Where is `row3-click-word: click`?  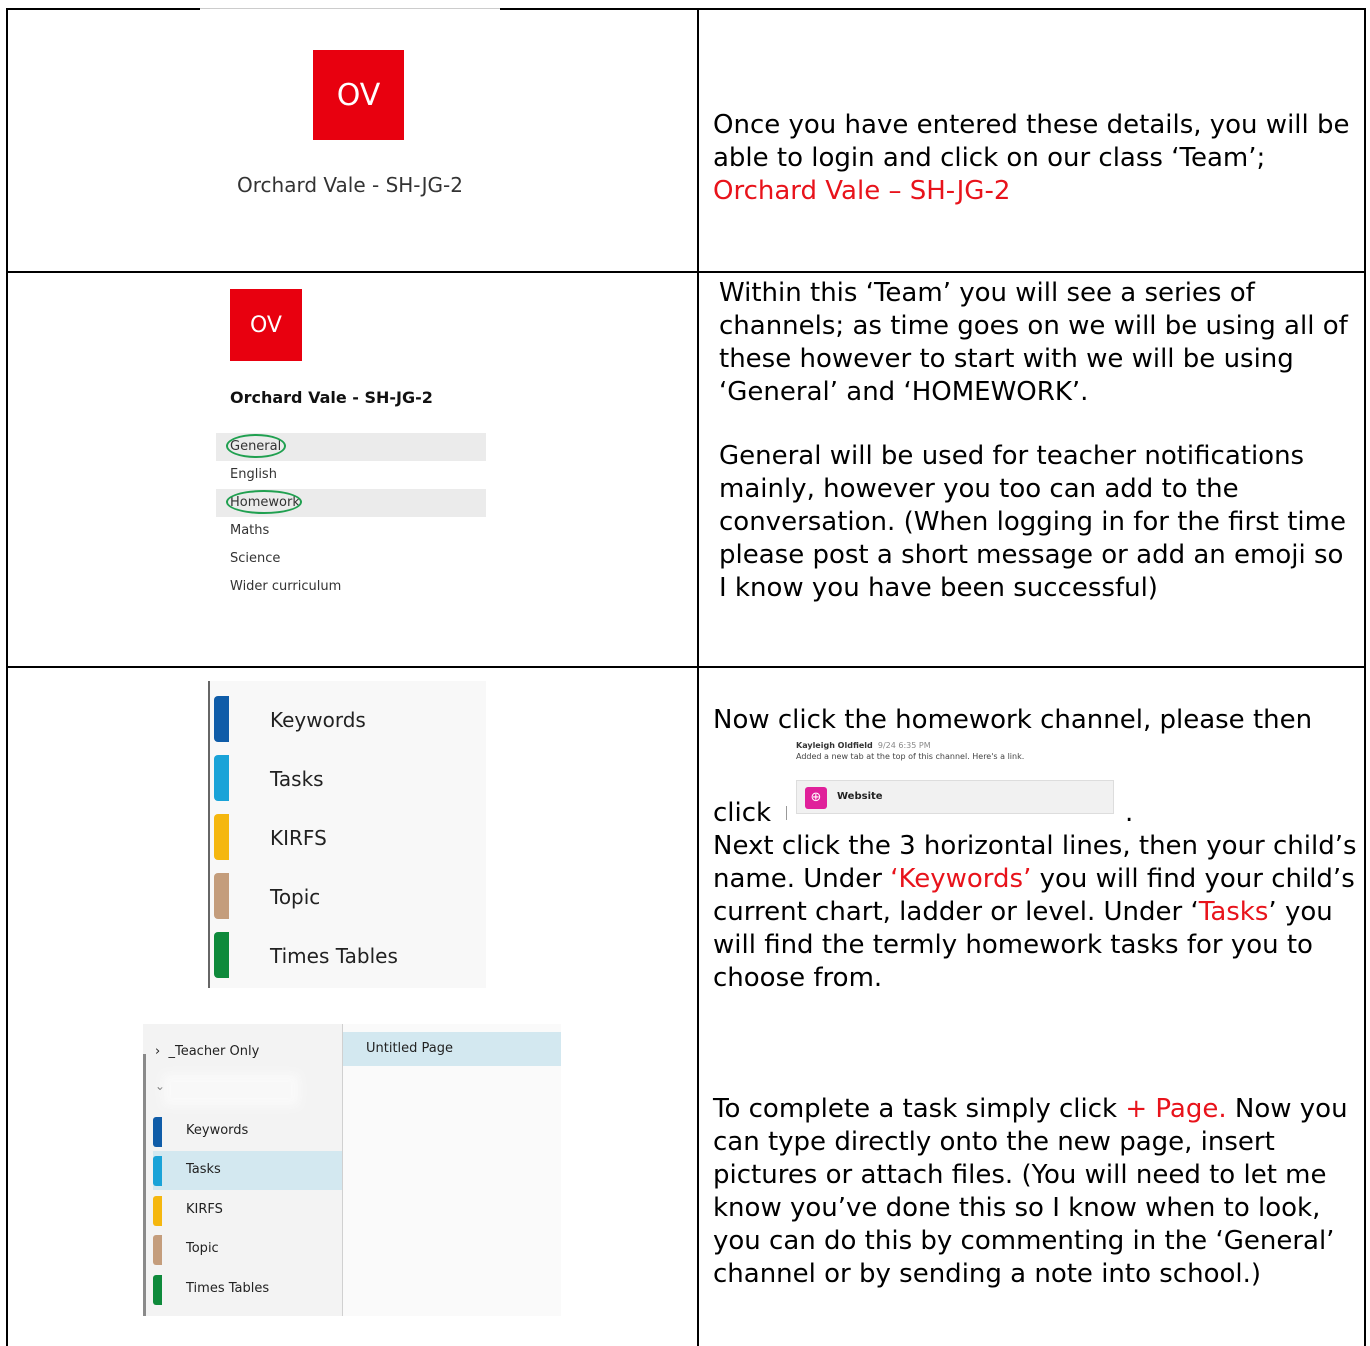 row3-click-word: click is located at coordinates (742, 813).